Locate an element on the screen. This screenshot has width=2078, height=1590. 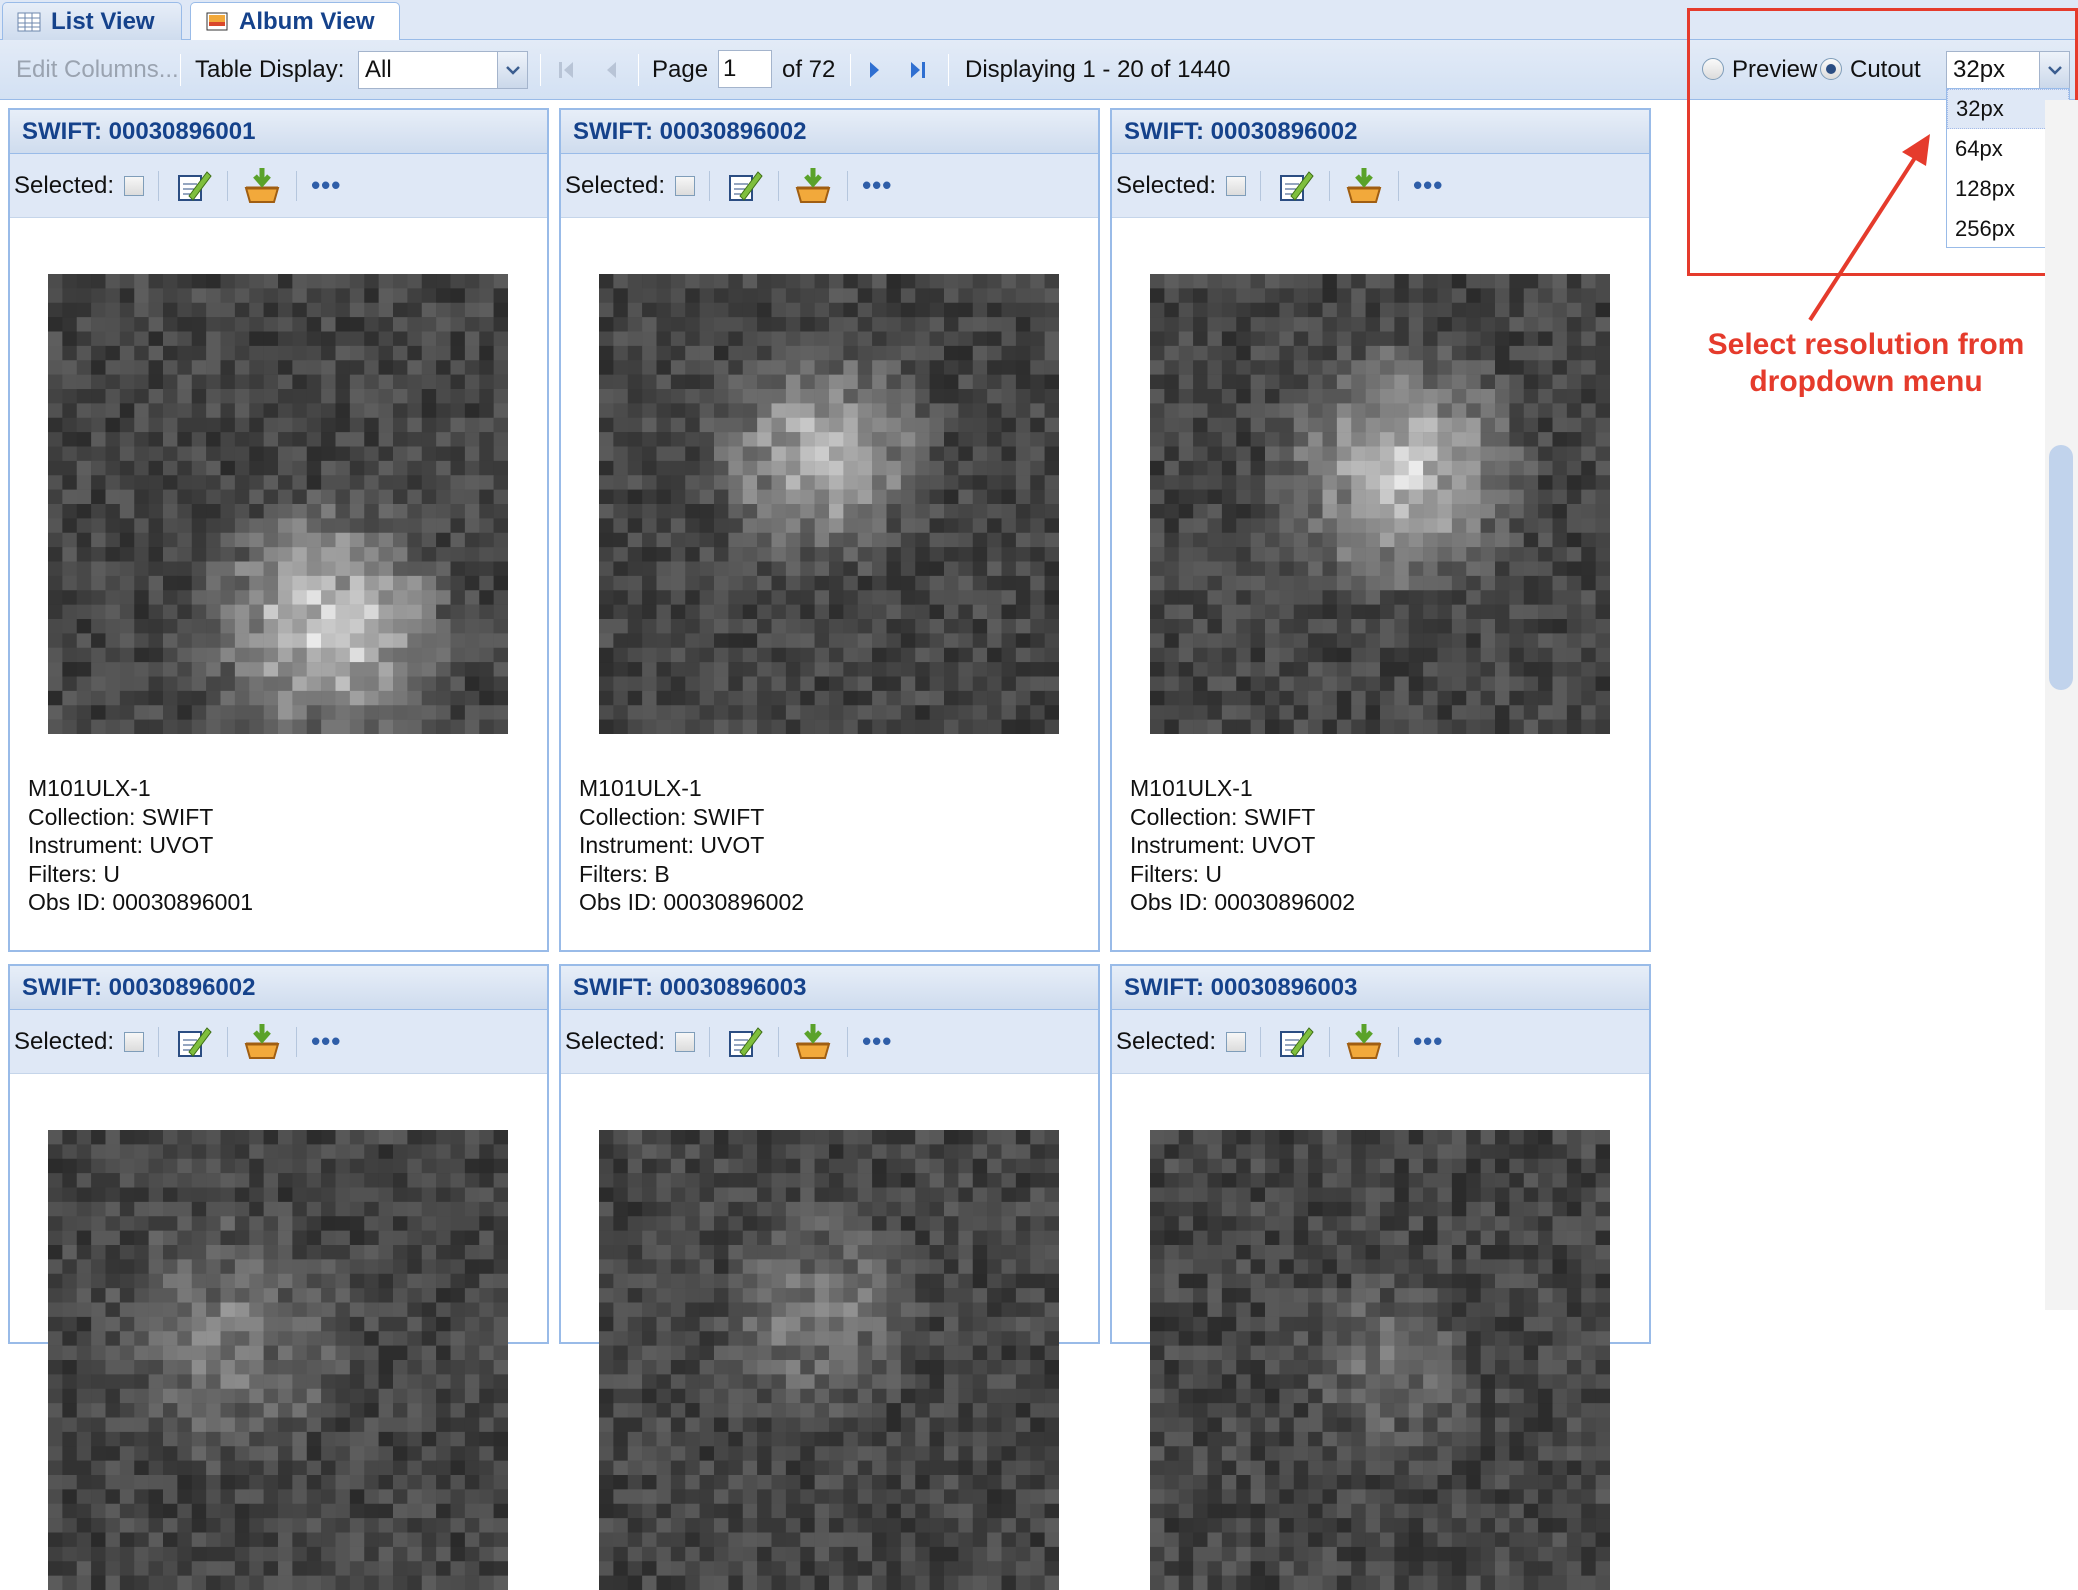
first-page-icon is located at coordinates (567, 70).